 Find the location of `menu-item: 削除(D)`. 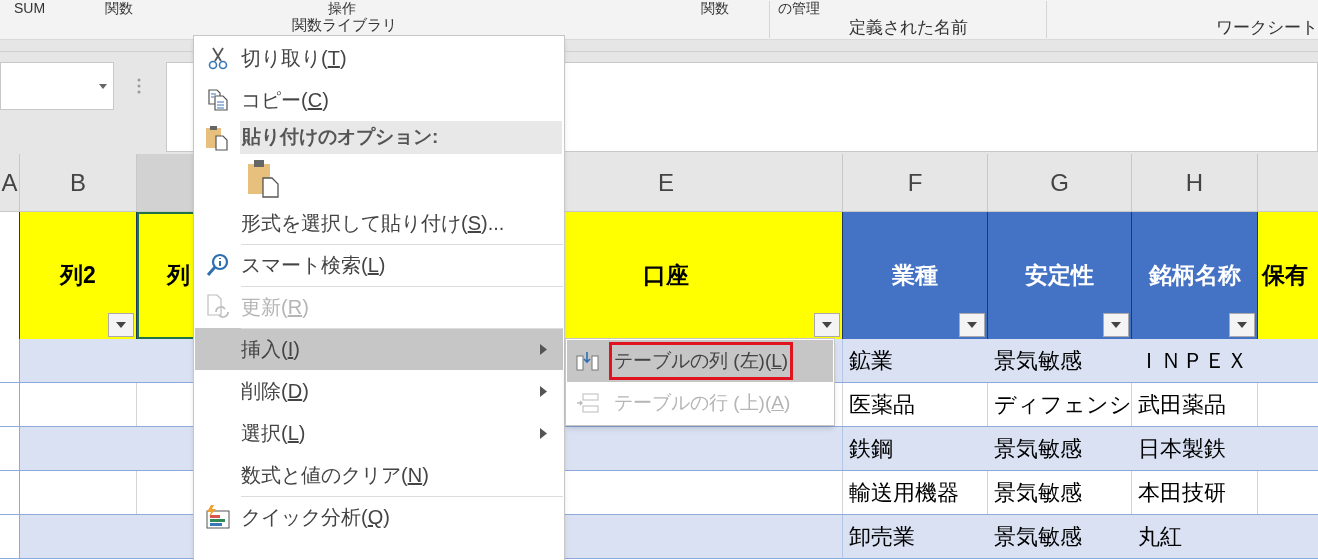

menu-item: 削除(D) is located at coordinates (379, 391).